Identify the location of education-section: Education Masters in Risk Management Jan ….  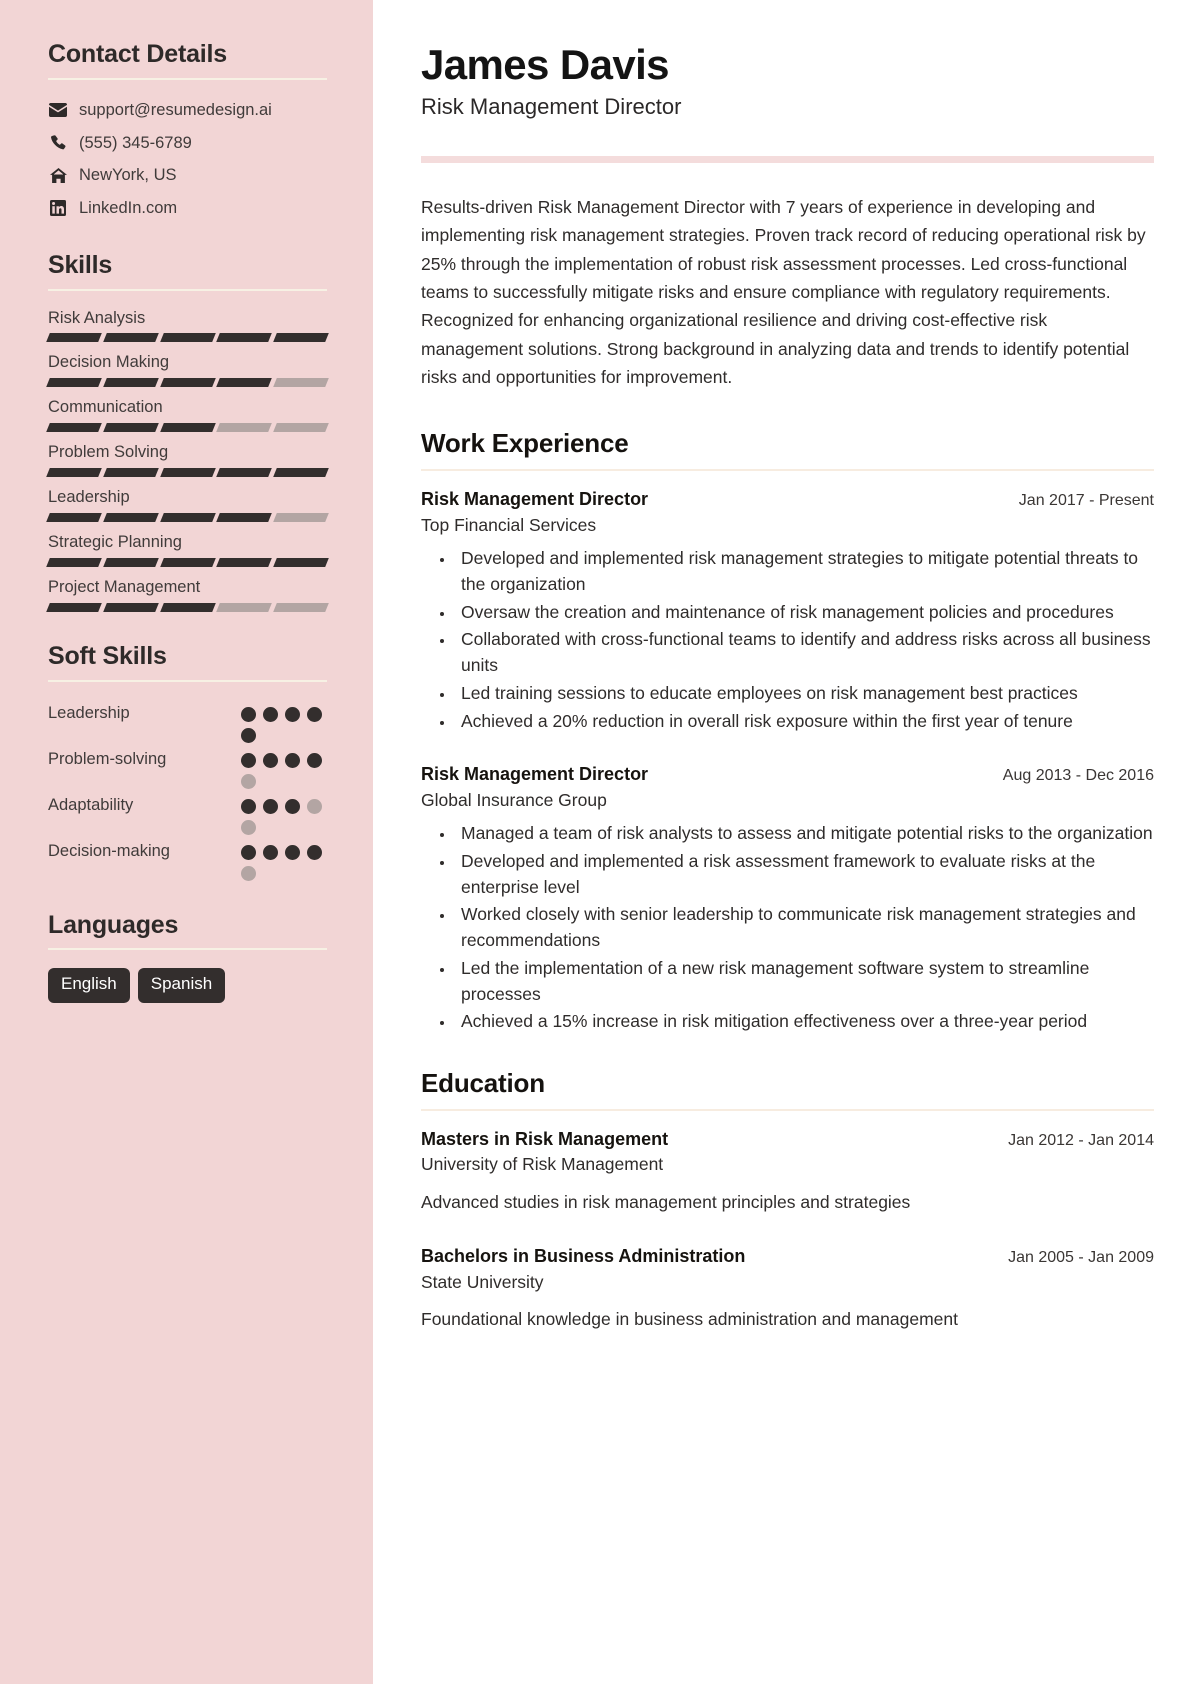
(787, 1200).